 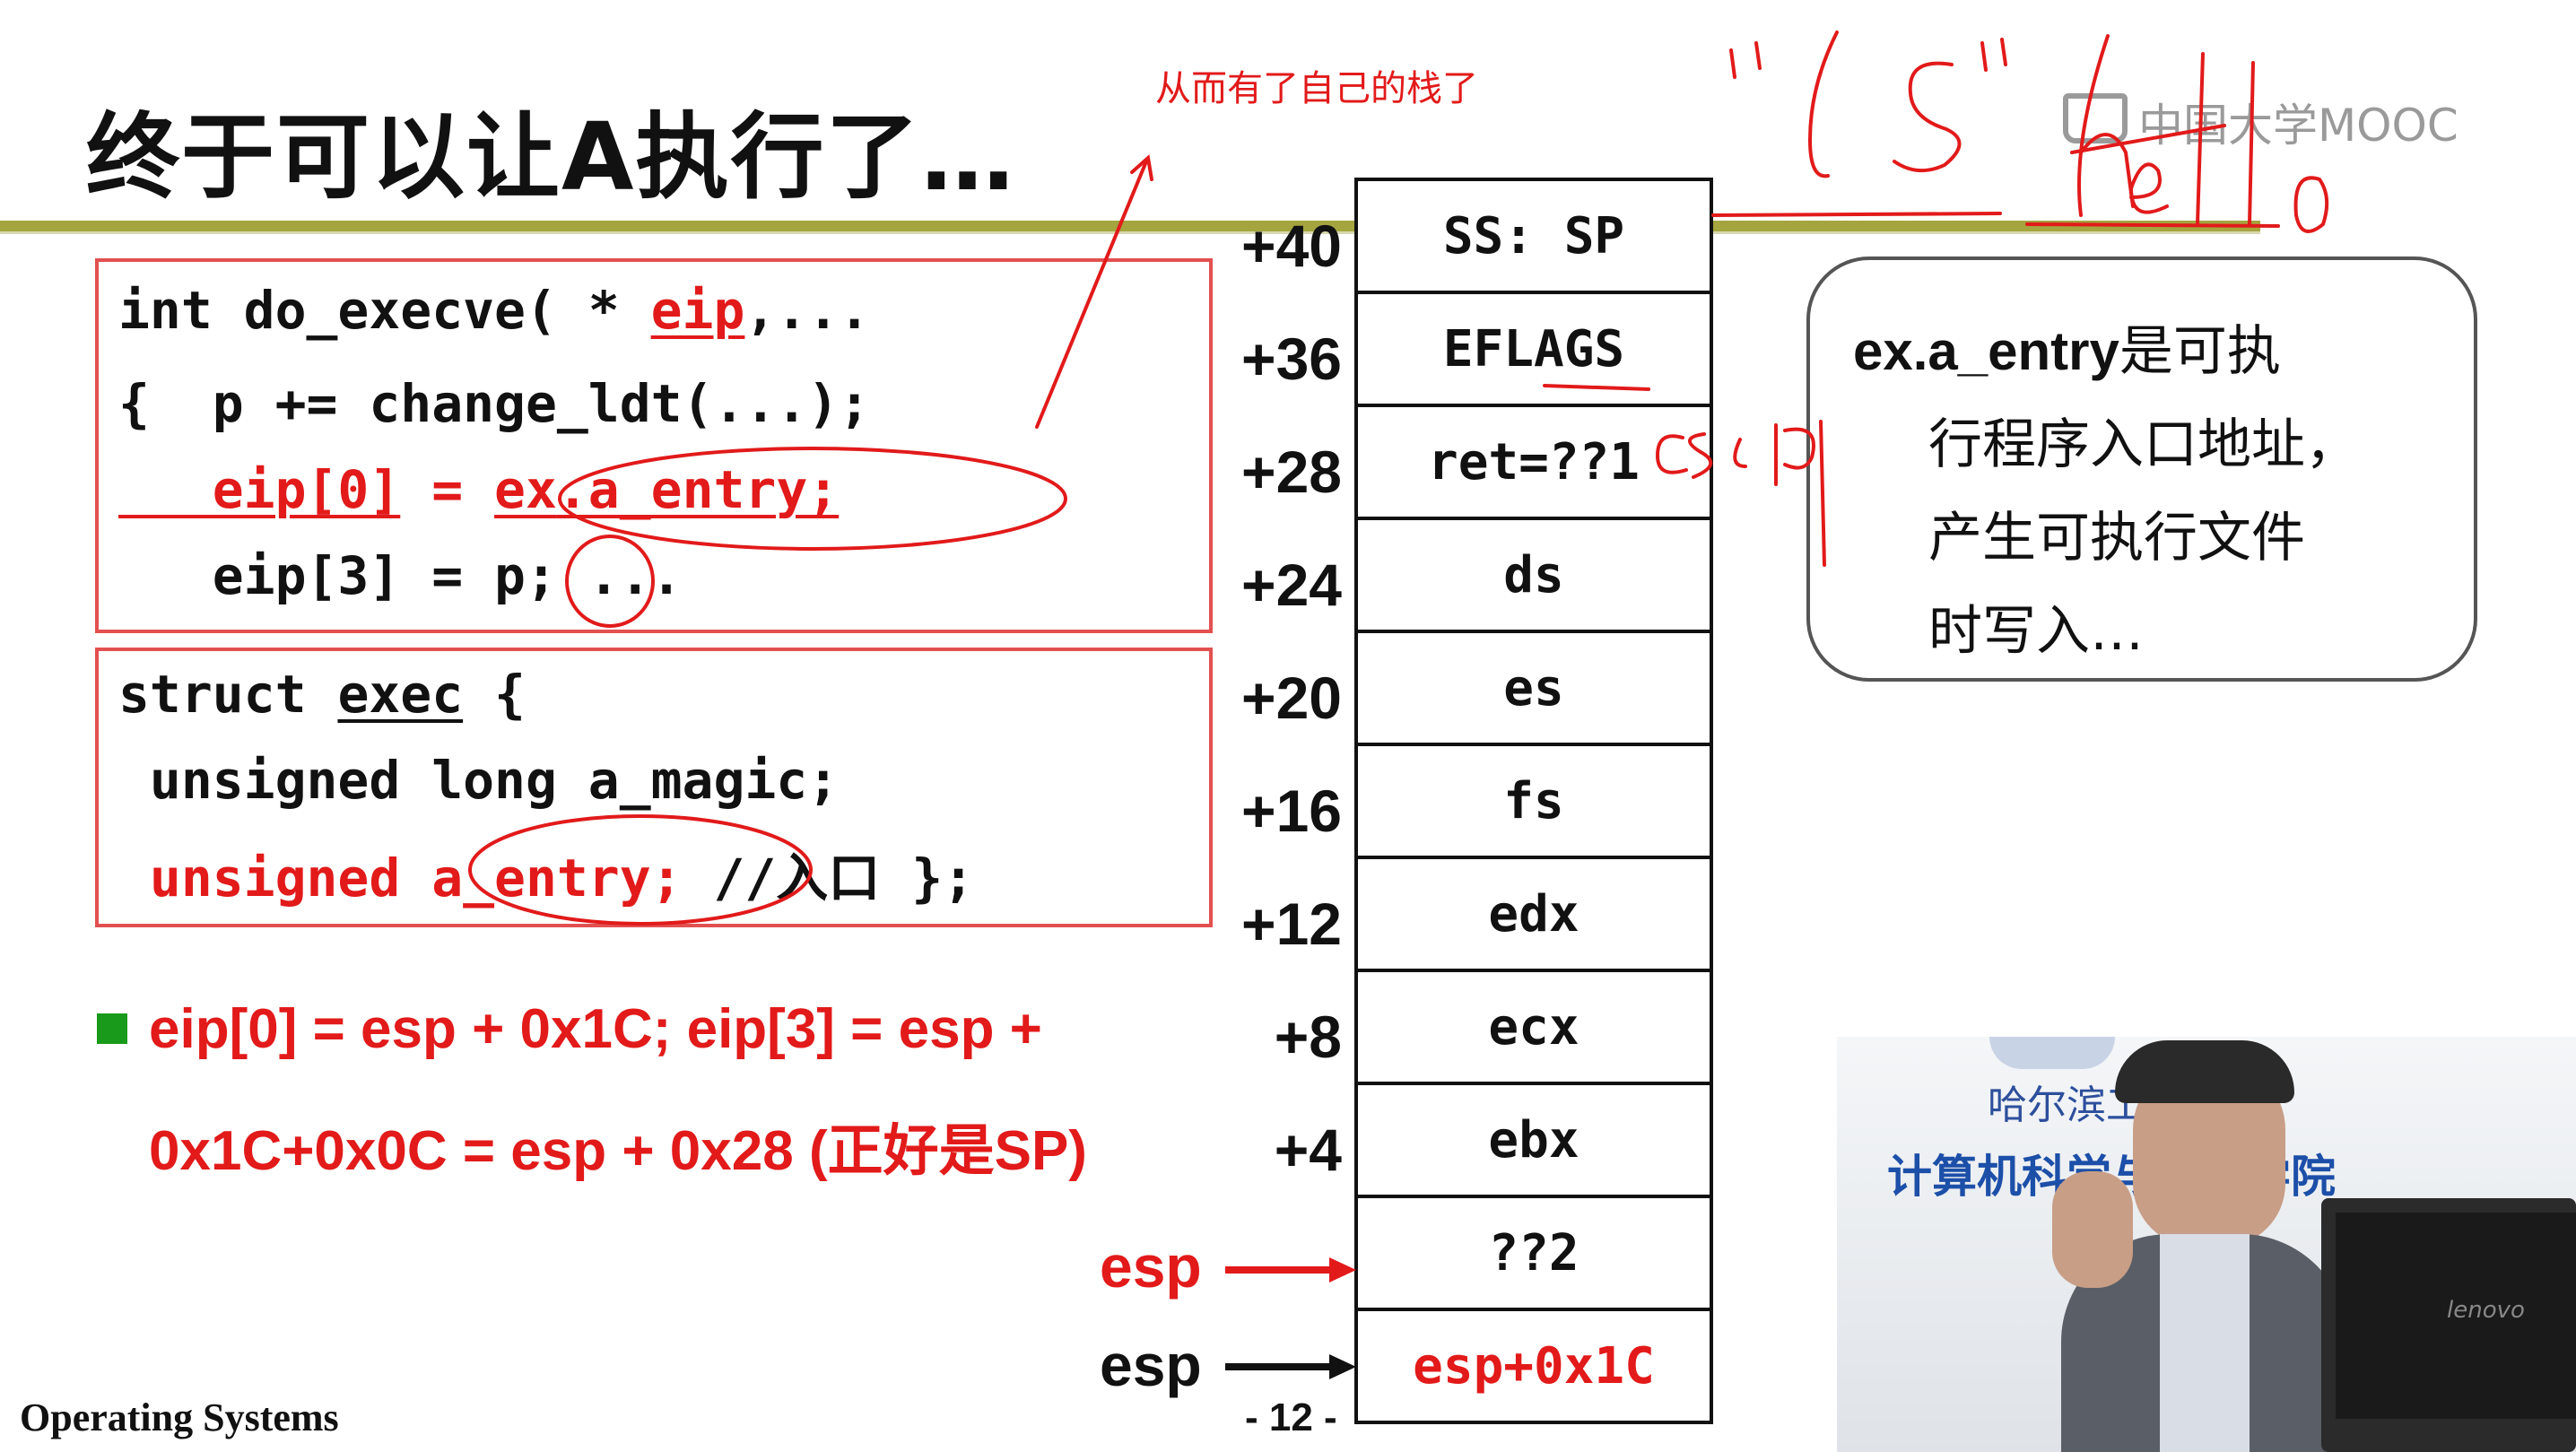 I want to click on lecturer-shirt, so click(x=2205, y=1343).